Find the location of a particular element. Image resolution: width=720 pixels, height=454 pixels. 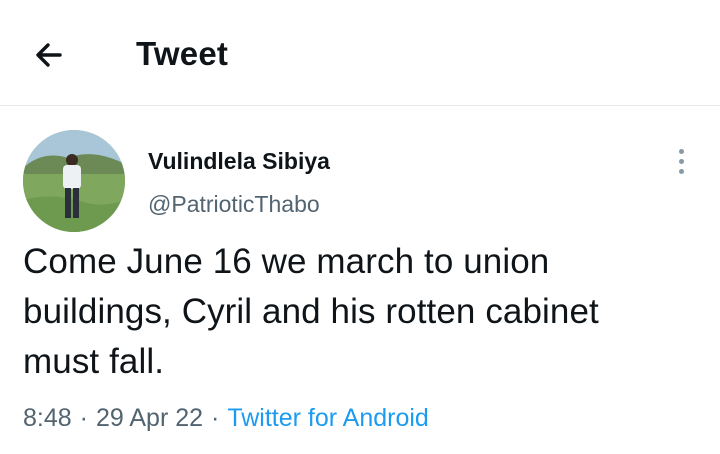

author-display-name: Vulindlela Sibiya is located at coordinates (239, 161).